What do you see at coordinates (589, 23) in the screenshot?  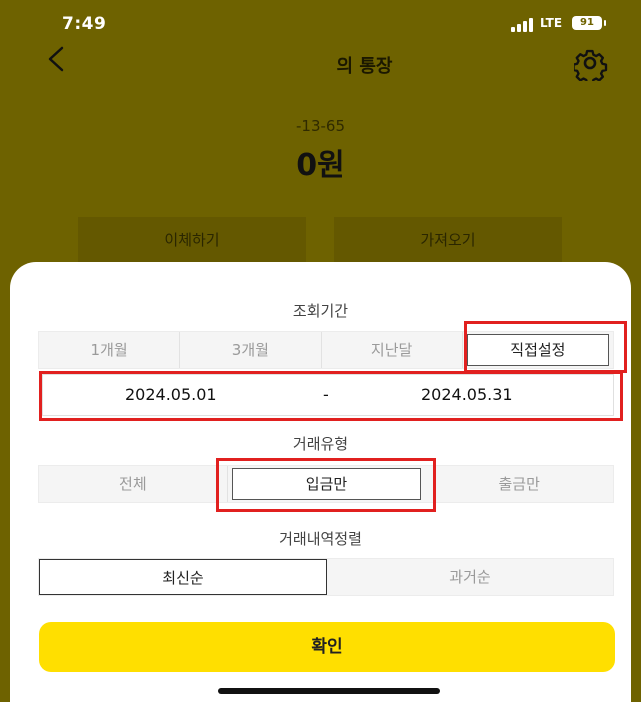 I see `battery-icon: 91` at bounding box center [589, 23].